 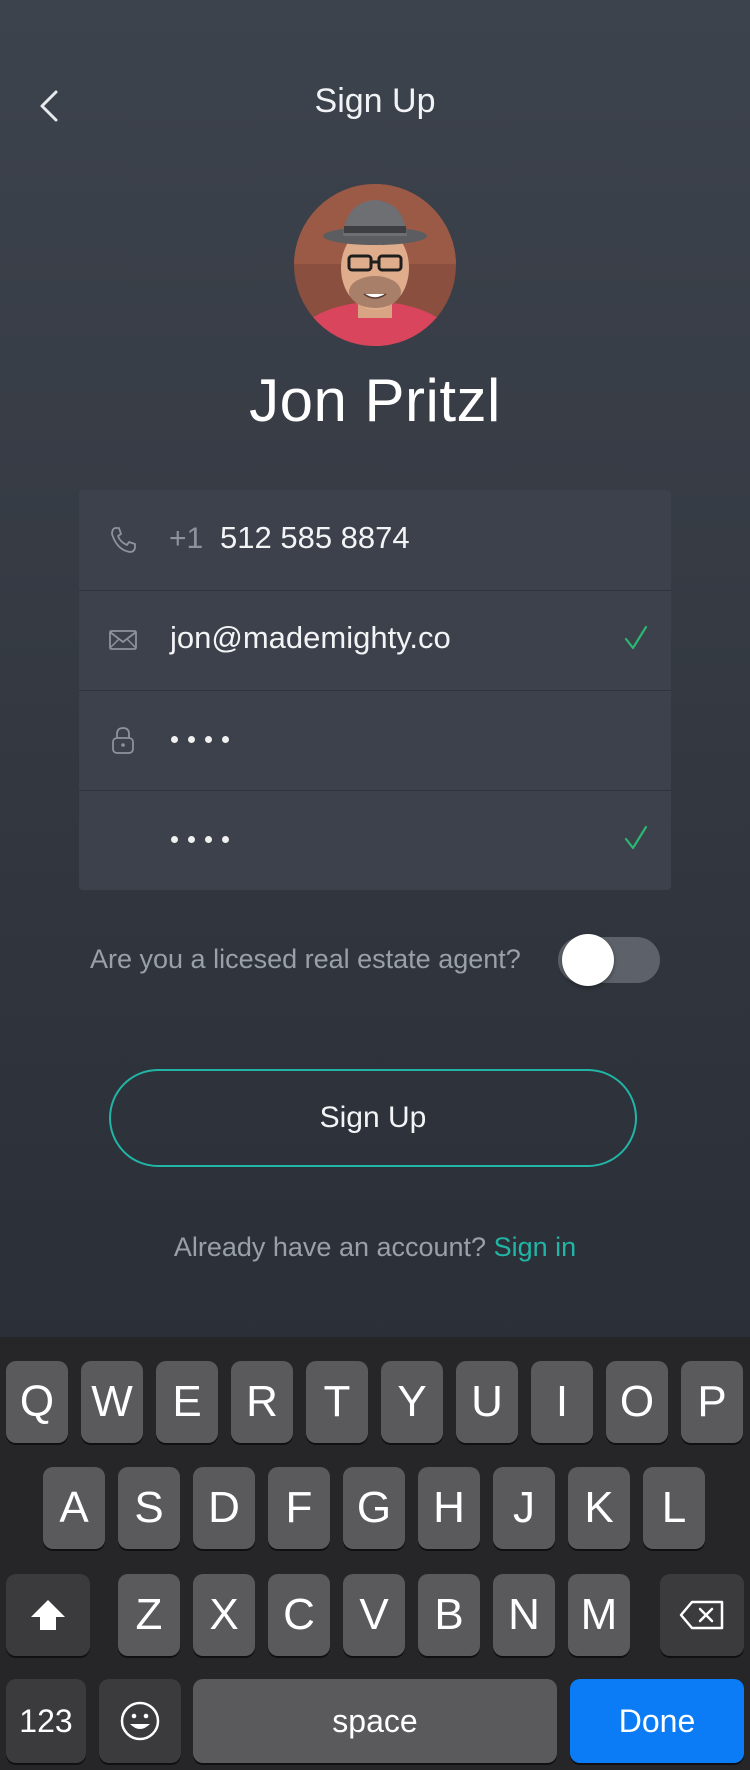 What do you see at coordinates (186, 538) in the screenshot?
I see `country-code: +1` at bounding box center [186, 538].